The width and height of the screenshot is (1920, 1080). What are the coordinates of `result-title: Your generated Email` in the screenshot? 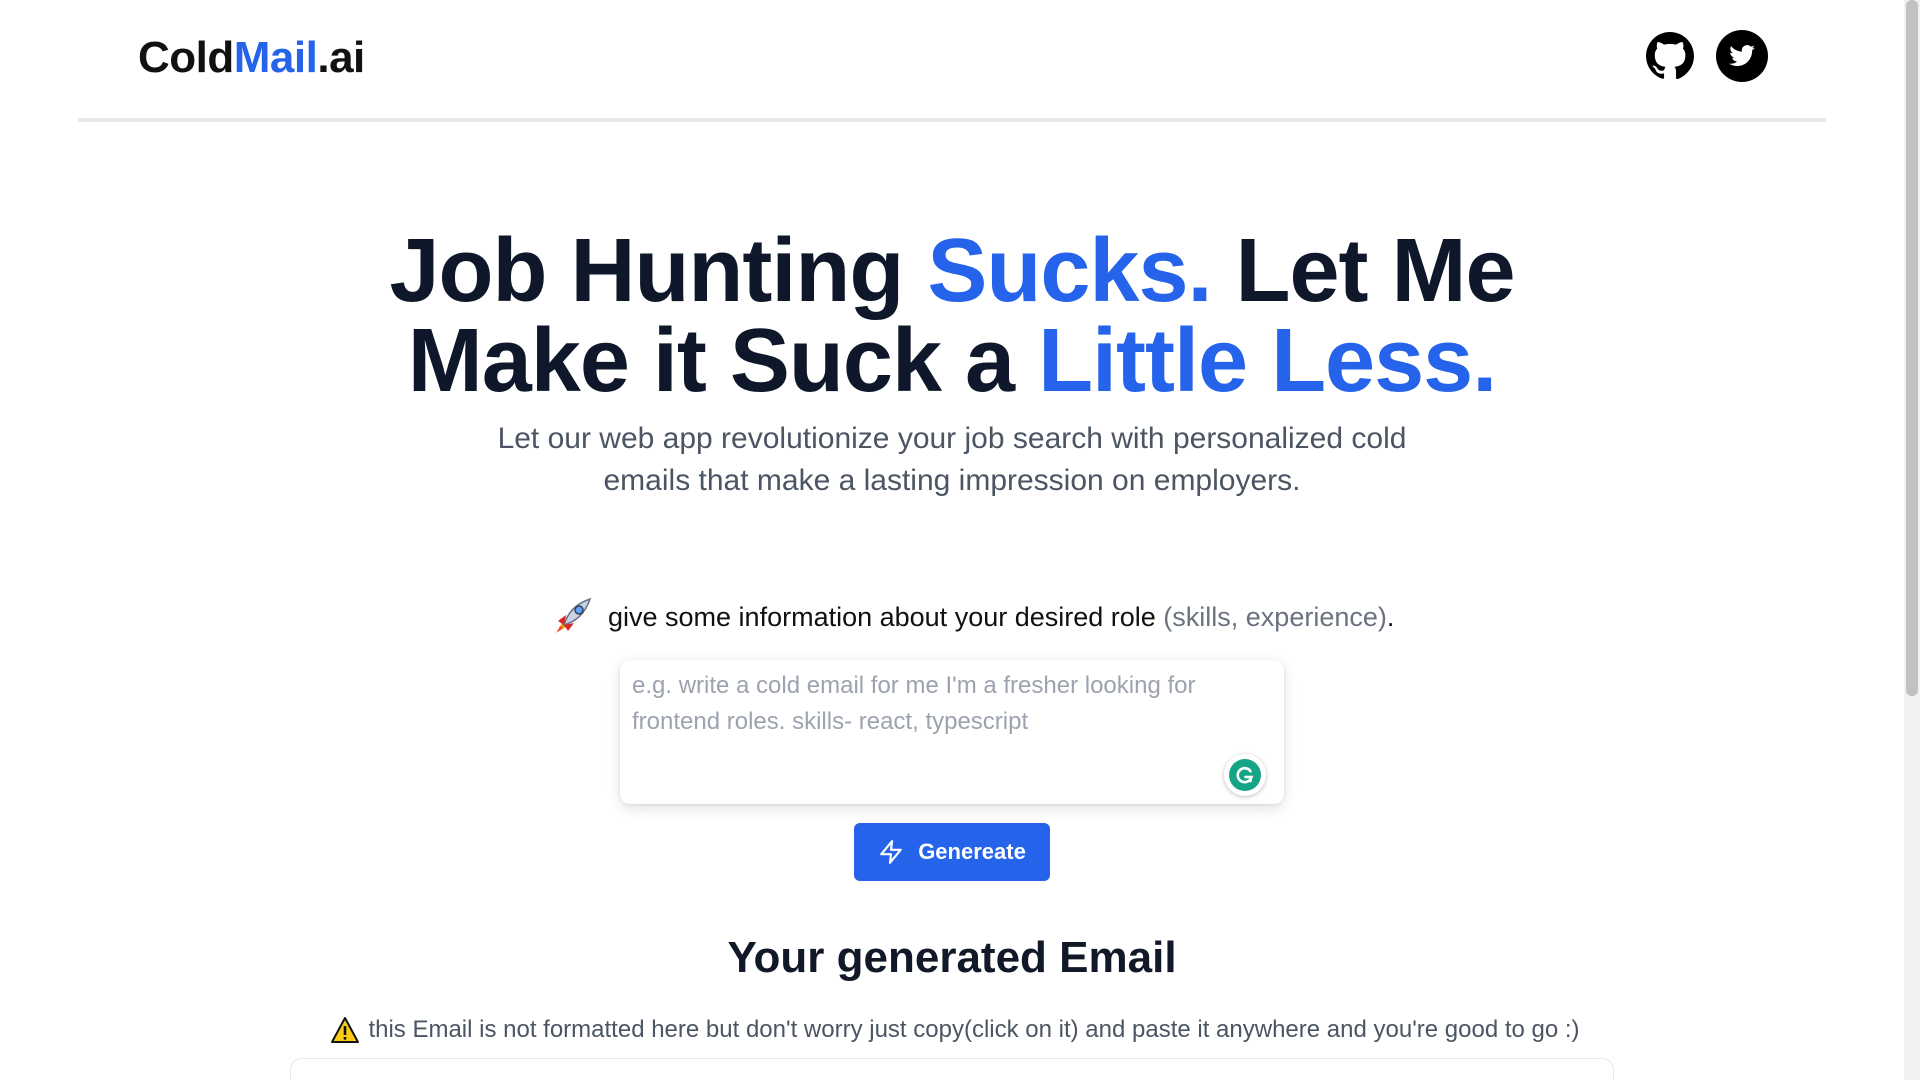 It's located at (952, 957).